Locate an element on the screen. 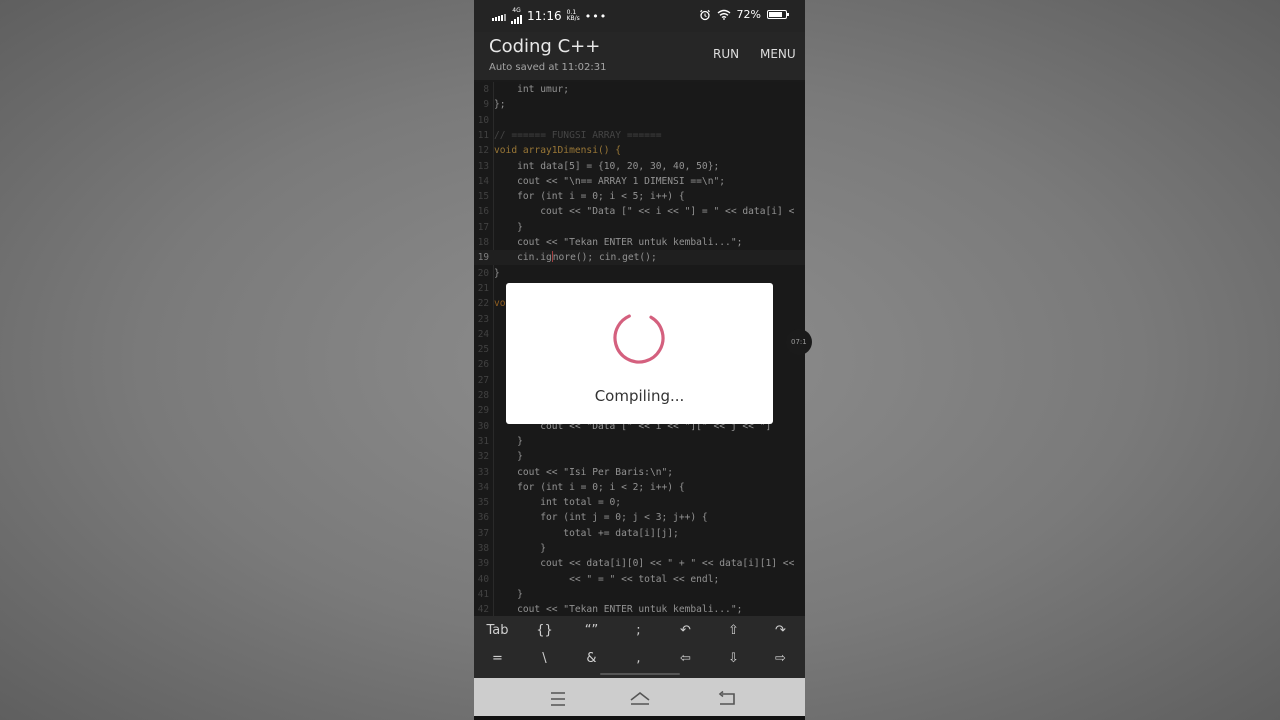 The width and height of the screenshot is (1280, 720). cursor-right-icon: ⇨ is located at coordinates (780, 658).